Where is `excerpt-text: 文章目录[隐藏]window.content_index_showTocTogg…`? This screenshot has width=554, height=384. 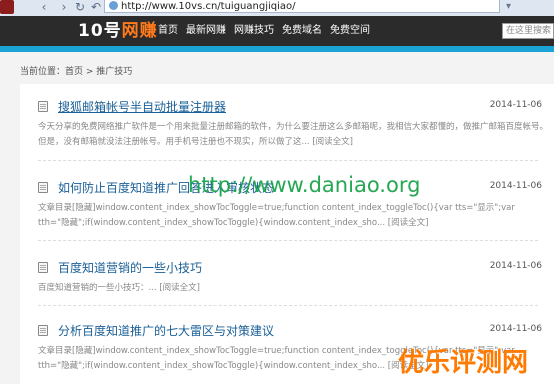
excerpt-text: 文章目录[隐藏]window.content_index_showTocTogg… is located at coordinates (276, 215).